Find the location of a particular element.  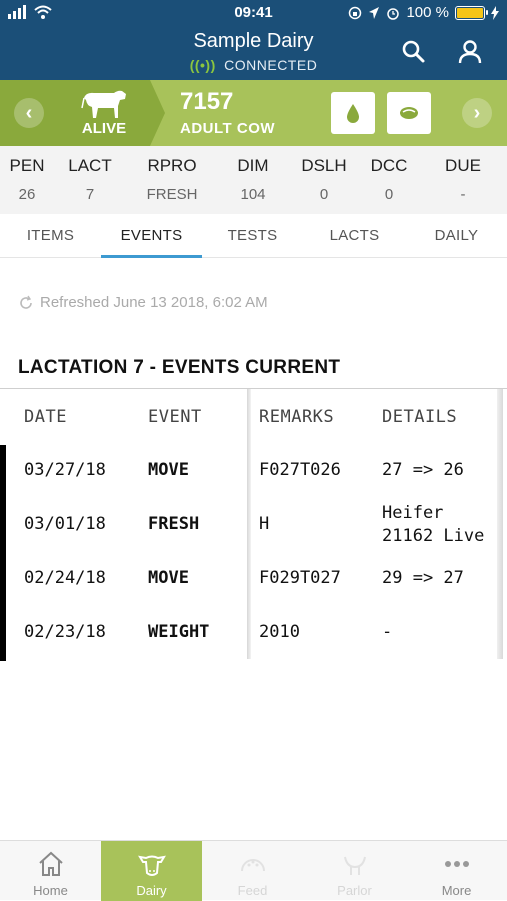

nav-more-label: More is located at coordinates (456, 890).